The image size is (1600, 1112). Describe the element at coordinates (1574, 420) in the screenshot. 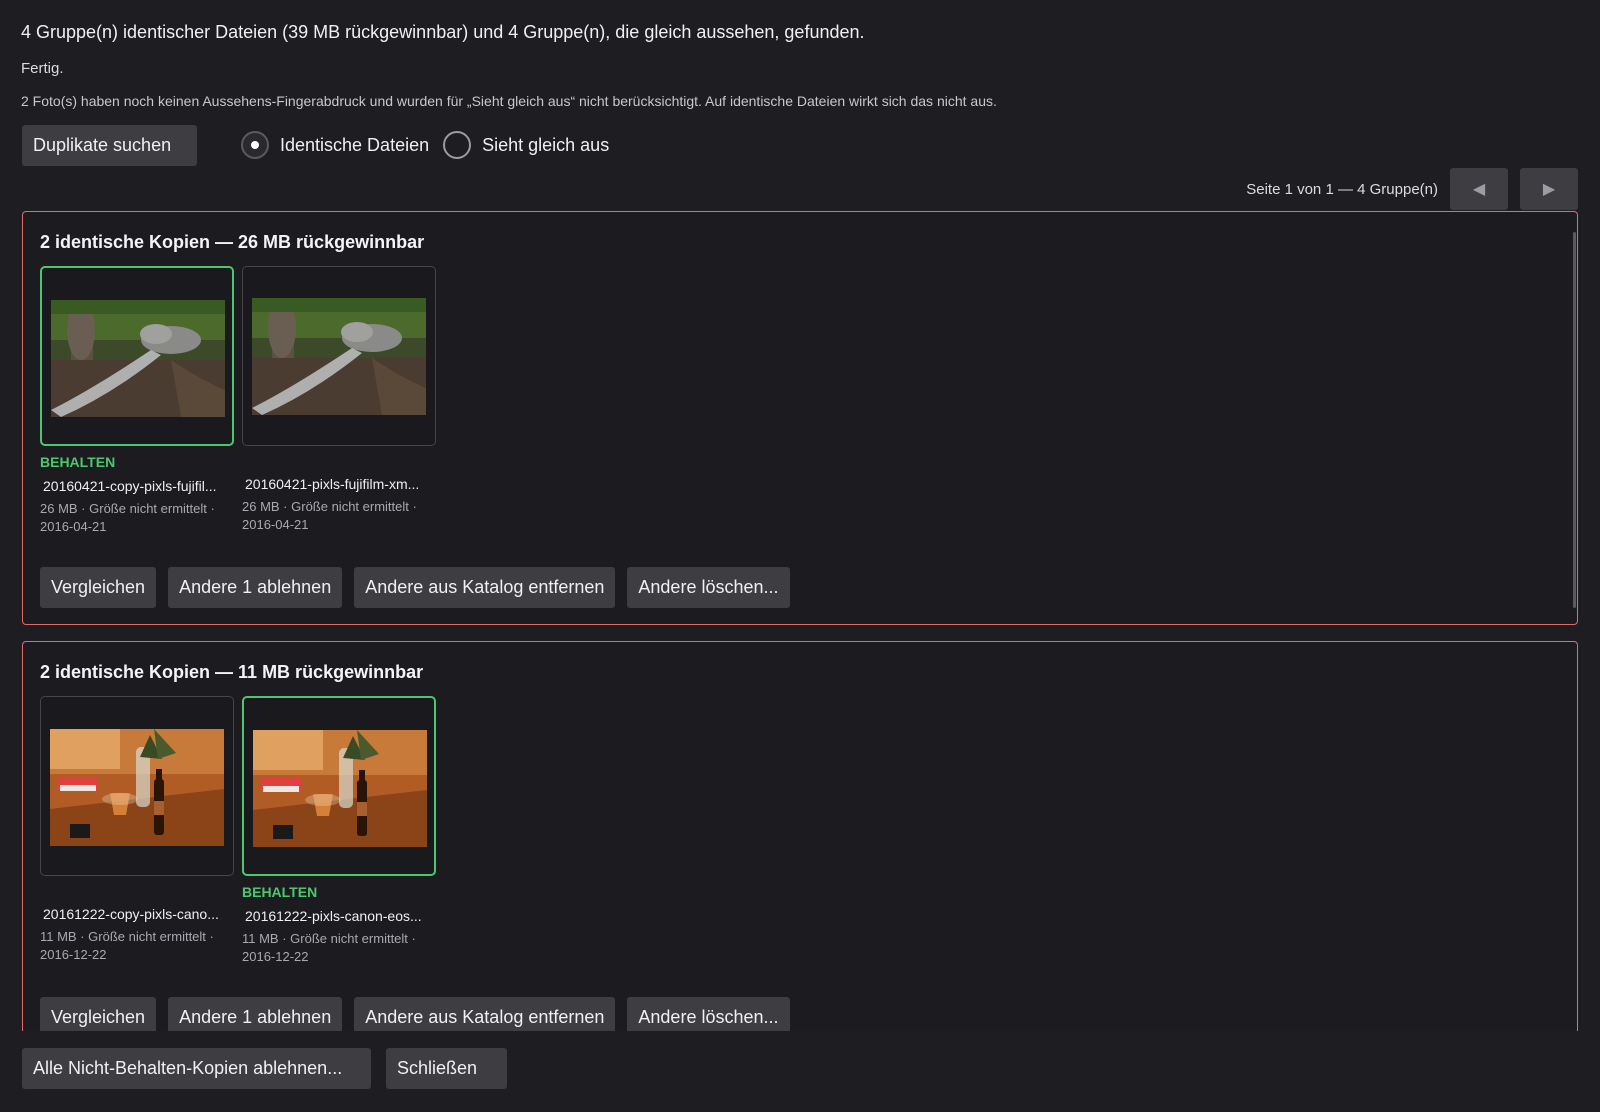

I see `vertical-scrollbar` at that location.